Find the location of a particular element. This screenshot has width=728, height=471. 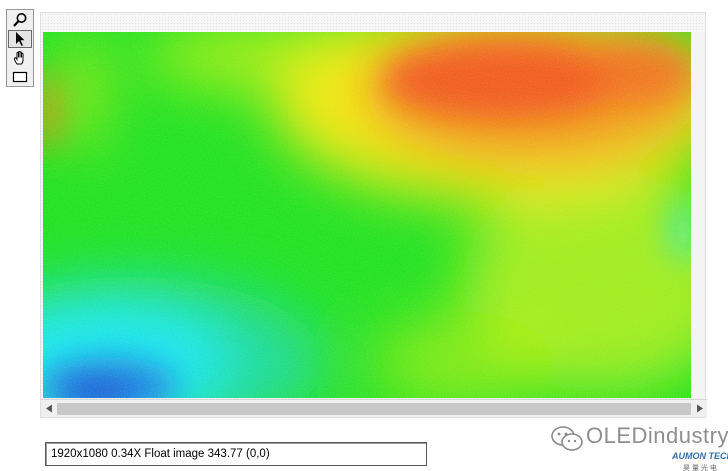

zoom-tool-button is located at coordinates (20, 20).